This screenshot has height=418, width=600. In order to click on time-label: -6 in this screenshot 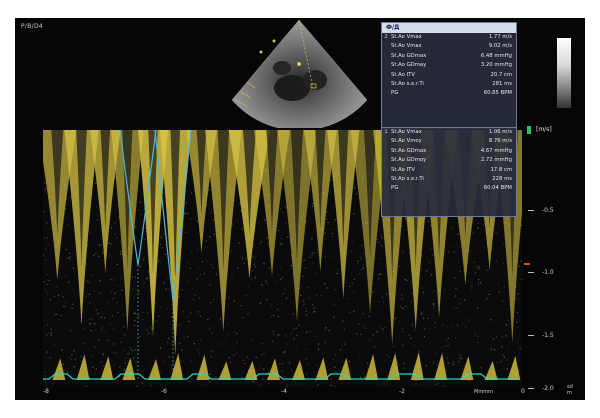, I will do `click(164, 391)`.